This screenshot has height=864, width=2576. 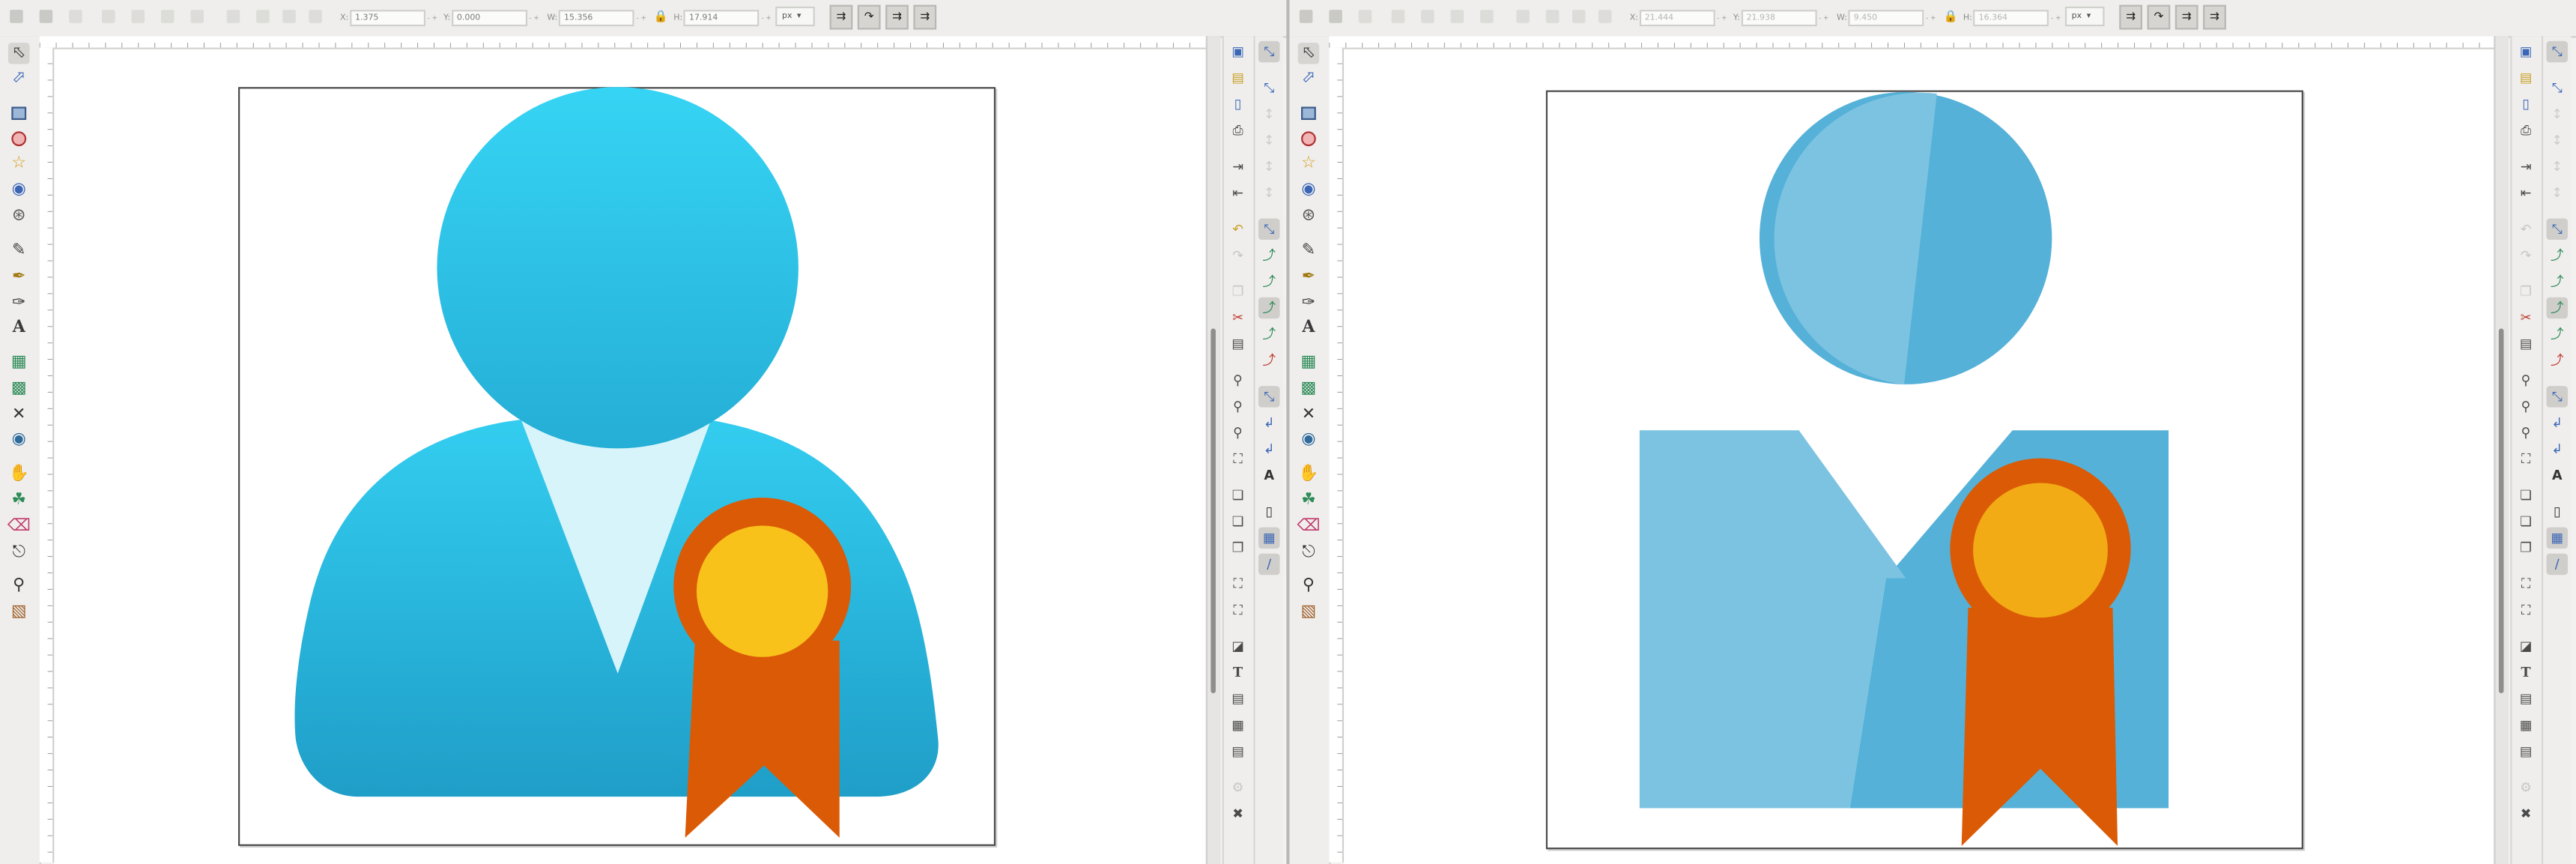 What do you see at coordinates (1213, 450) in the screenshot?
I see `vertical-scrollbar` at bounding box center [1213, 450].